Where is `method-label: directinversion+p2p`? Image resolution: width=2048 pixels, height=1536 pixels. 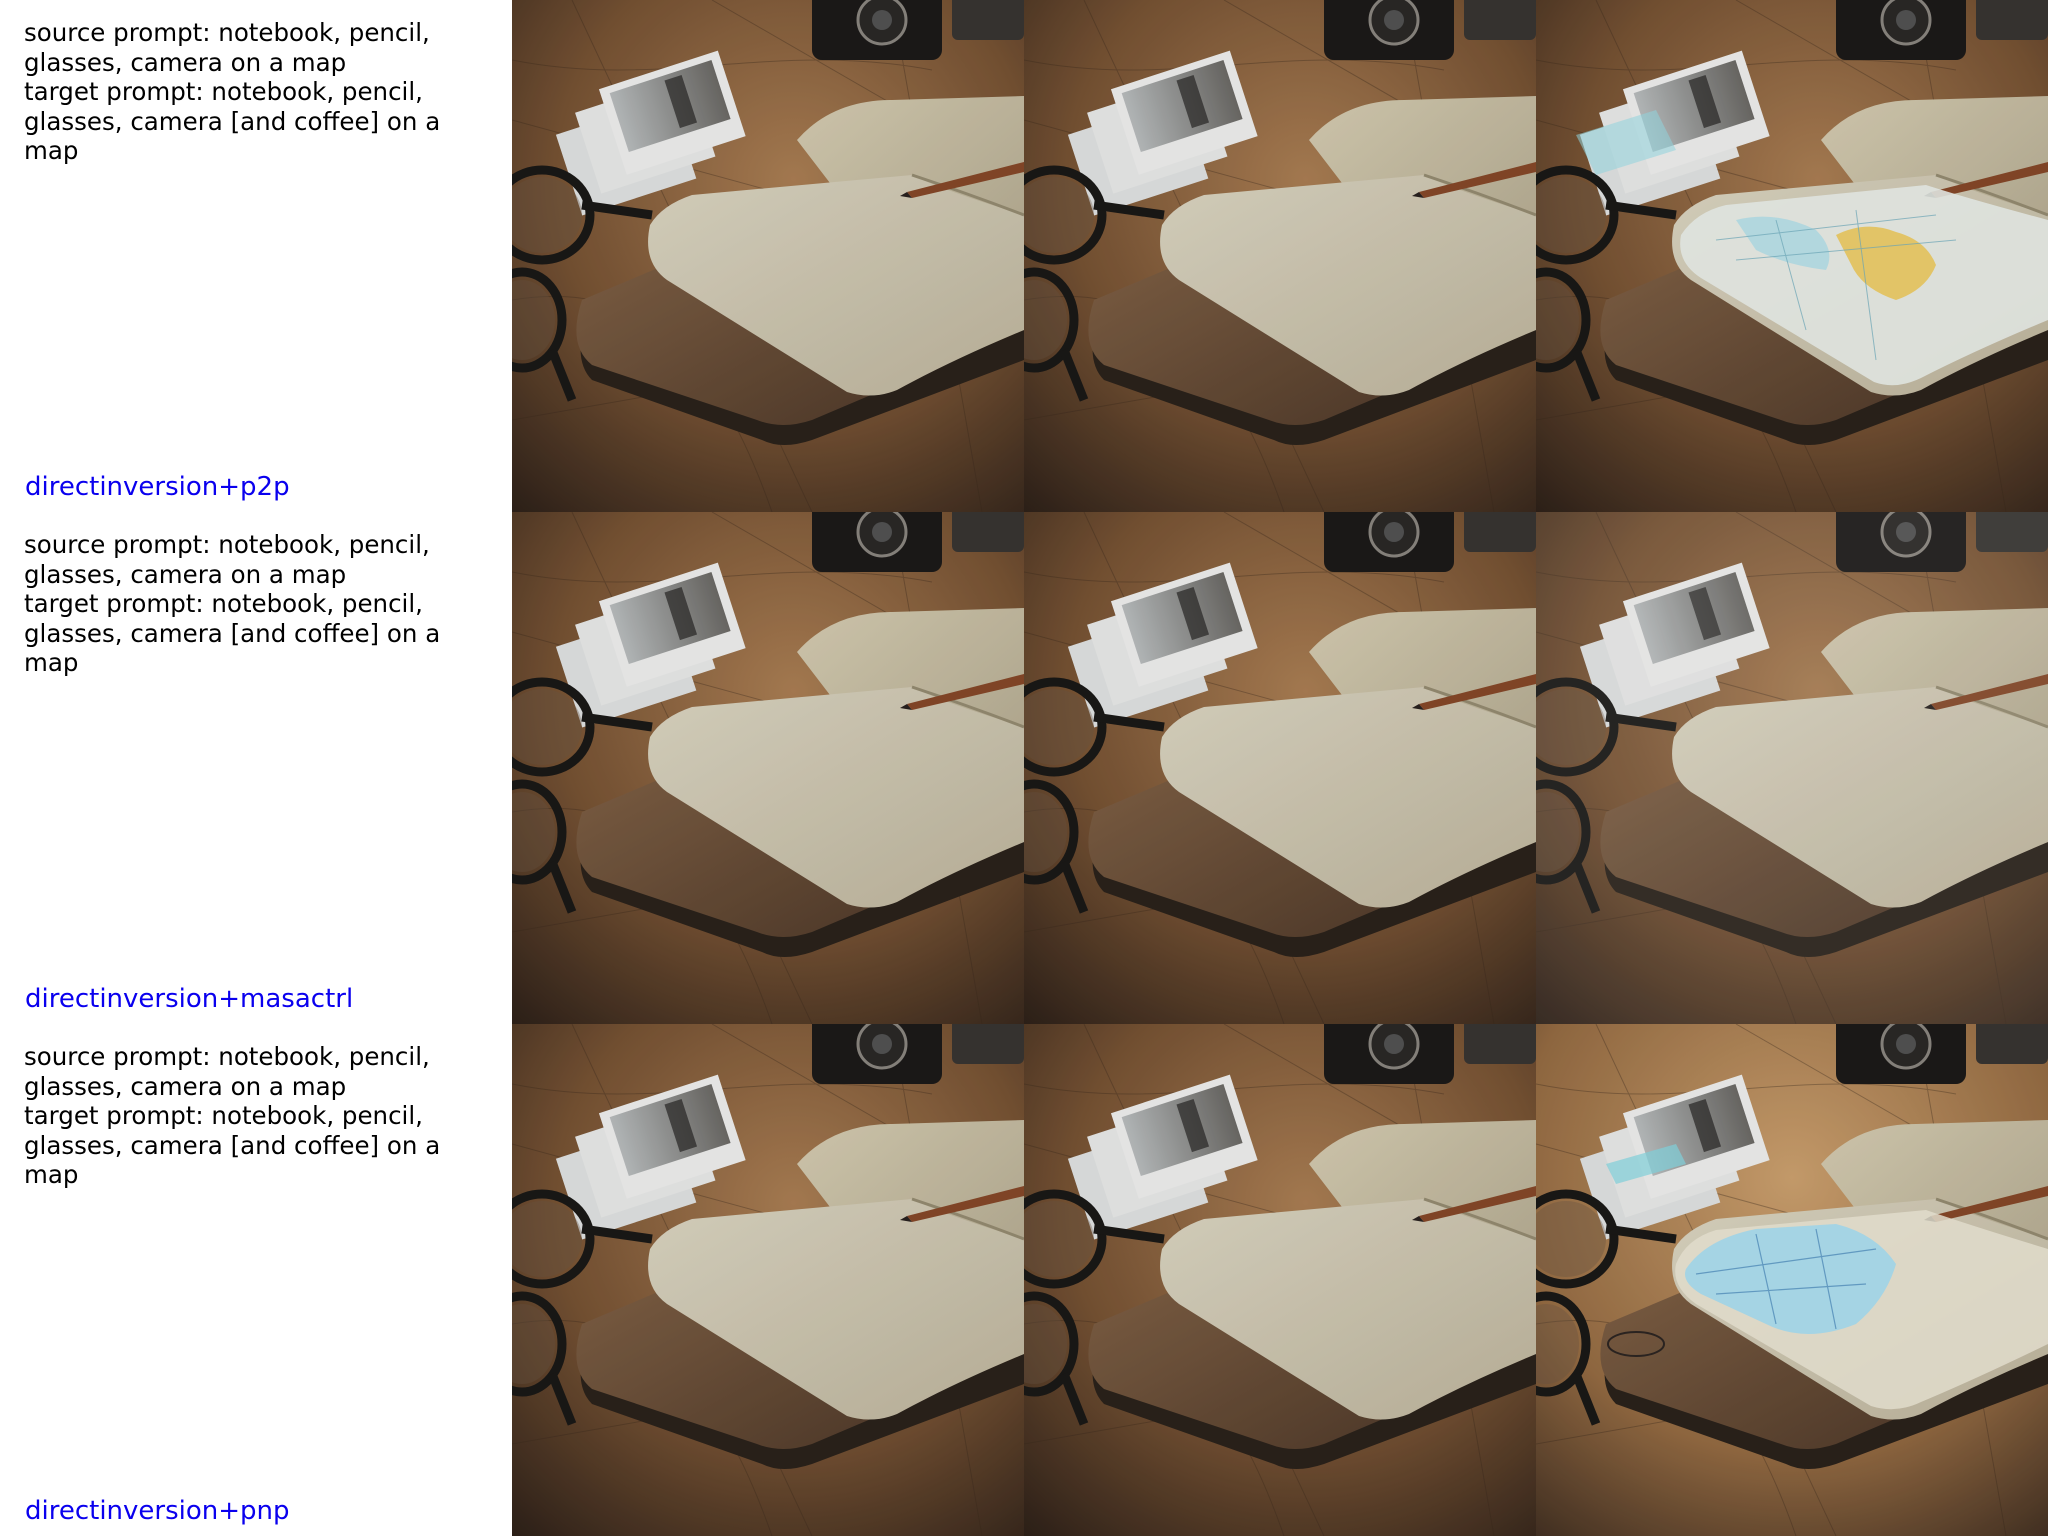 method-label: directinversion+p2p is located at coordinates (157, 487).